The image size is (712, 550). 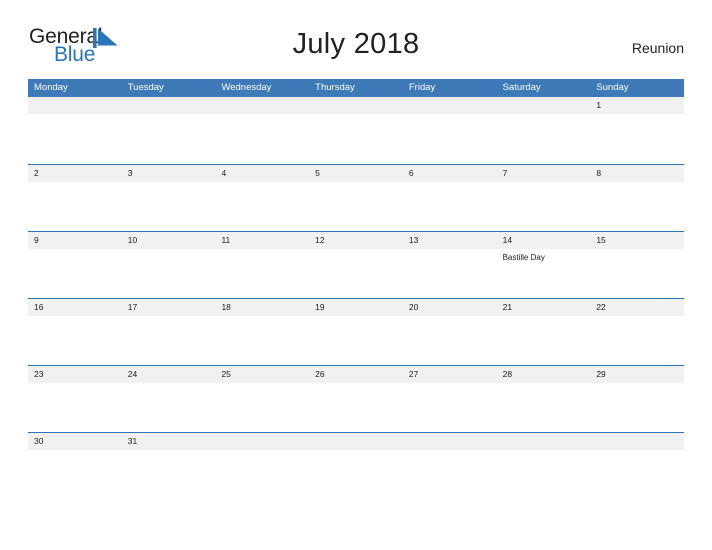 I want to click on day-number: 26, so click(x=356, y=374).